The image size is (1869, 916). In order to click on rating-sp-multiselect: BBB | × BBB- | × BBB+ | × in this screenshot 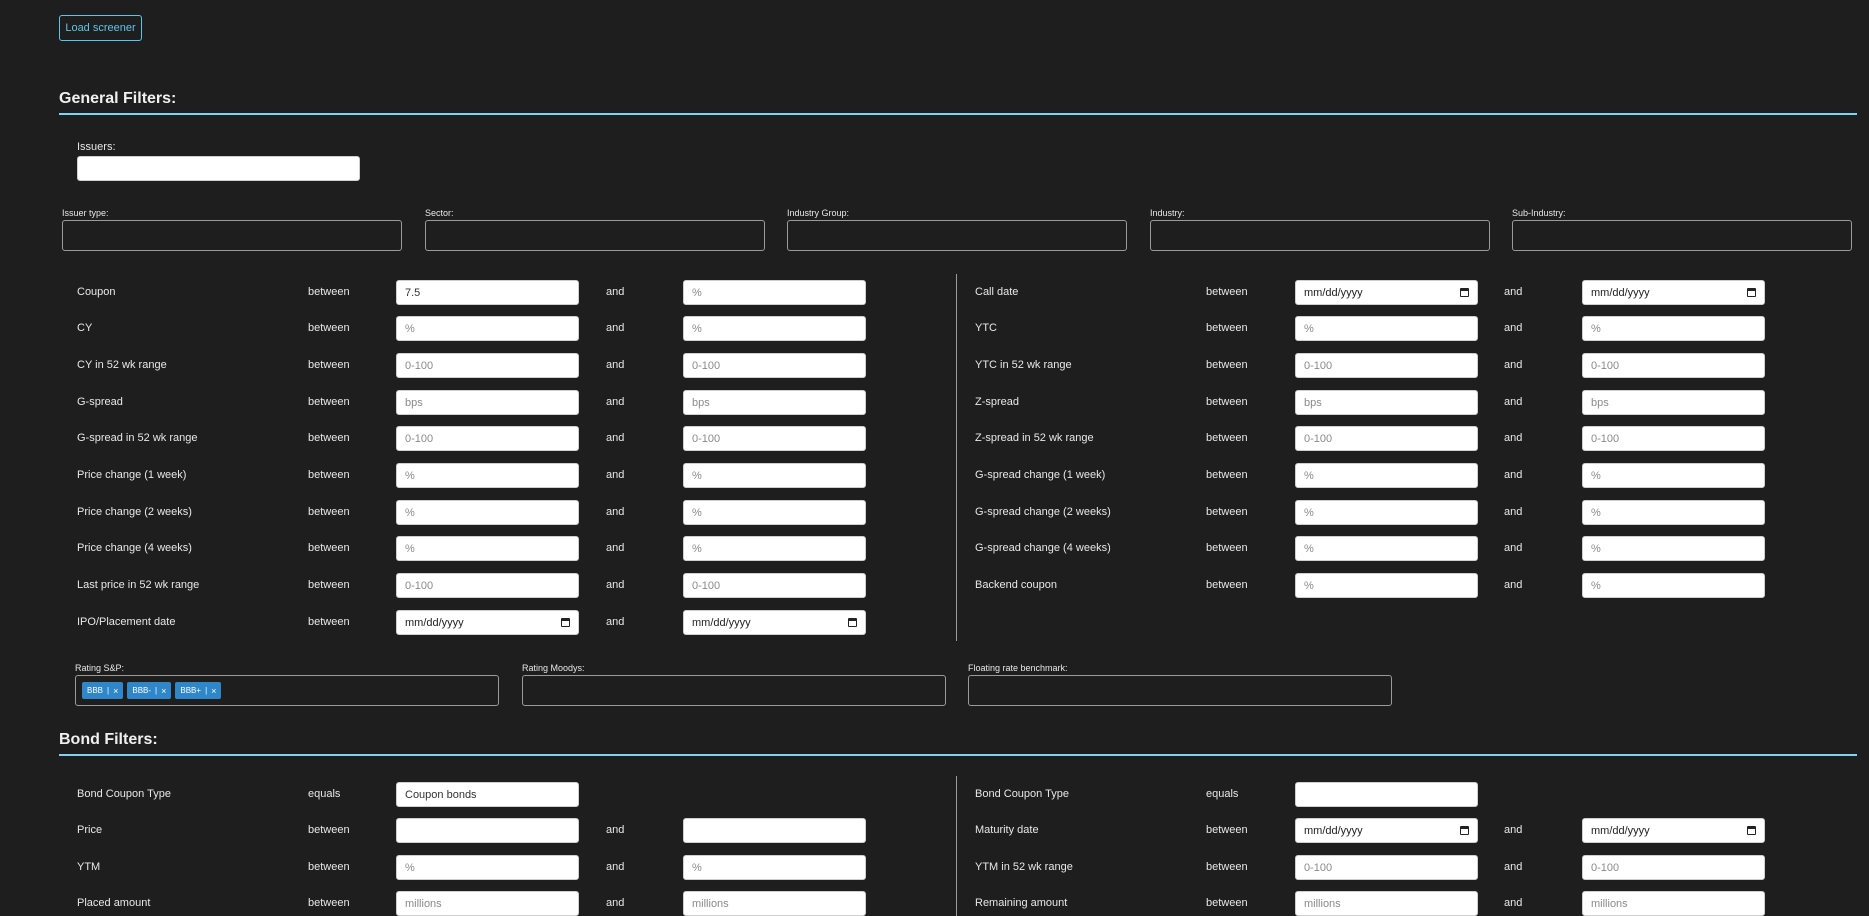, I will do `click(287, 690)`.